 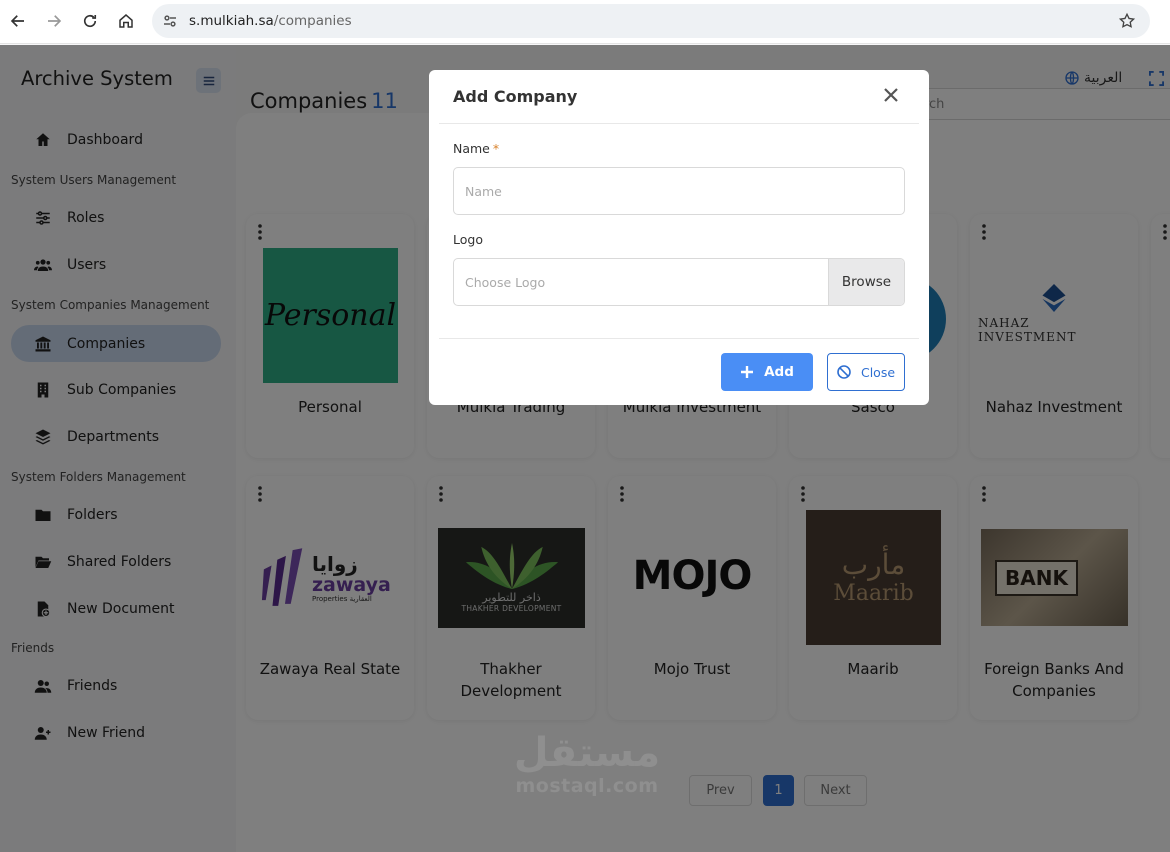 What do you see at coordinates (779, 372) in the screenshot?
I see `add-button-label: Add` at bounding box center [779, 372].